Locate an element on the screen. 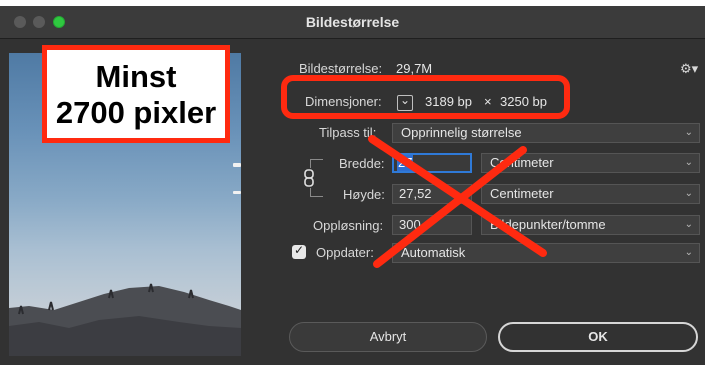  resample-dropdown: Automatisk ⌄ is located at coordinates (546, 253).